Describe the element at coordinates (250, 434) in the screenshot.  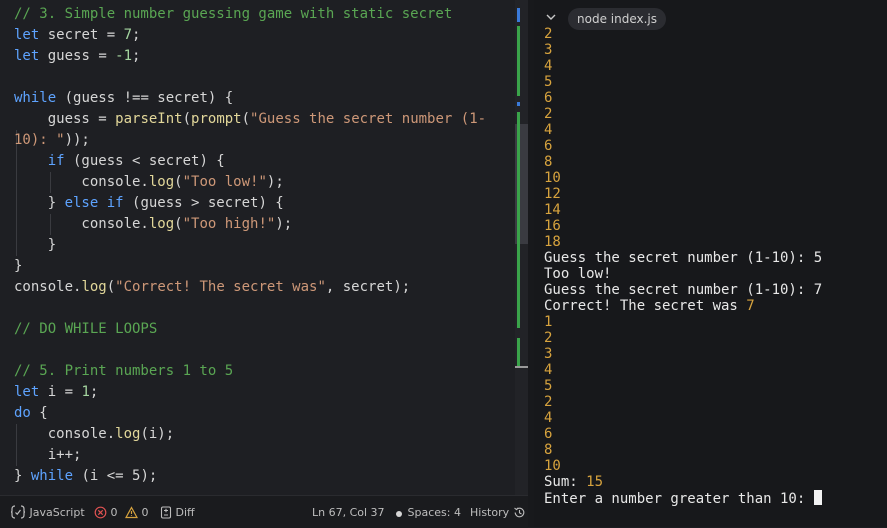
I see `code-line: console.log(i);` at that location.